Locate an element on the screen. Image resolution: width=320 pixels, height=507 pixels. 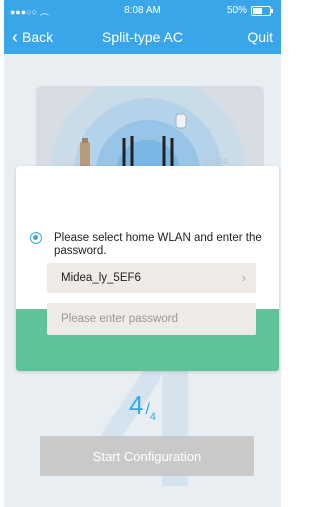
wlan-name: Midea_ly_5EF6 is located at coordinates (101, 278).